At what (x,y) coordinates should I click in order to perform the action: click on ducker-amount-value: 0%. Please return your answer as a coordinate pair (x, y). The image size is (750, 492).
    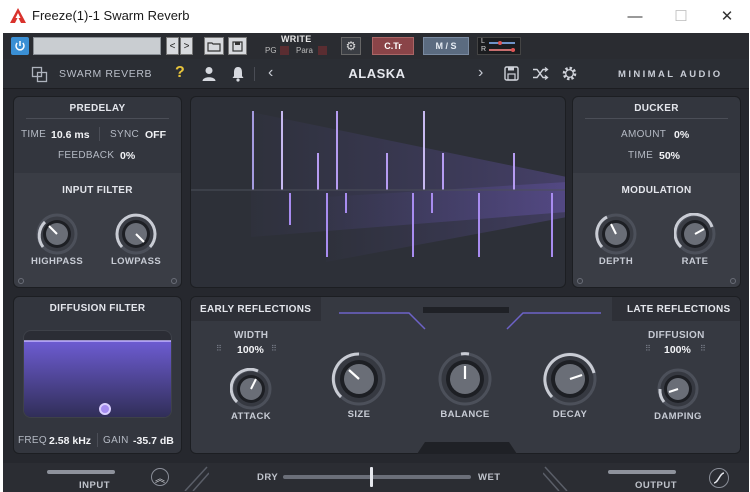
    Looking at the image, I should click on (681, 135).